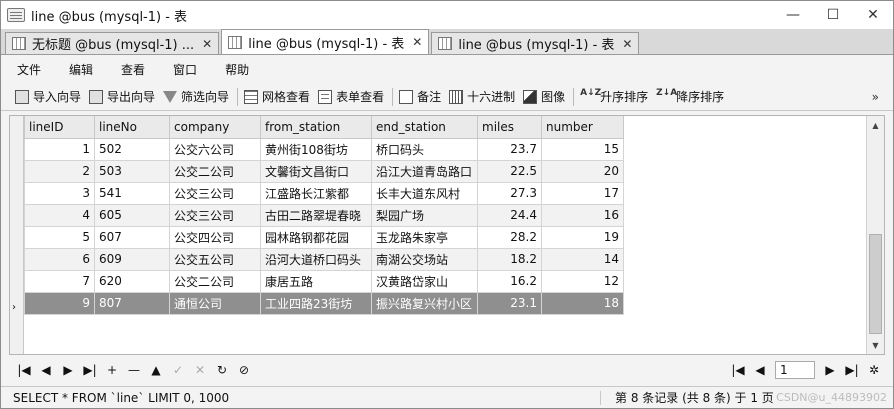  I want to click on delete-record-icon: —, so click(134, 370).